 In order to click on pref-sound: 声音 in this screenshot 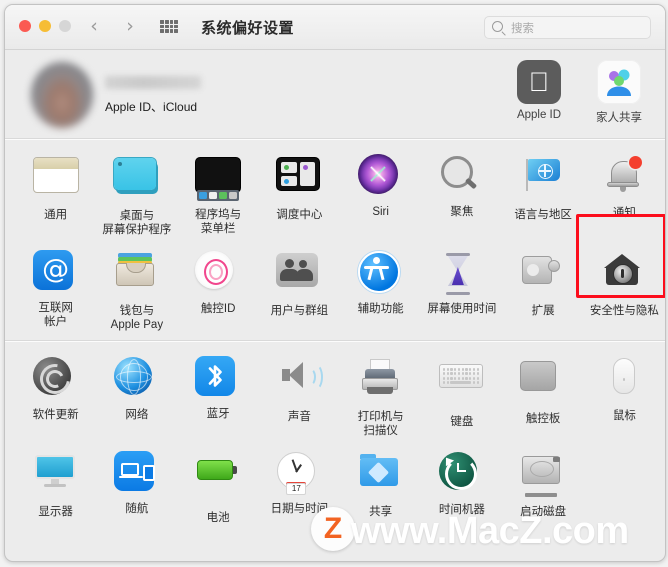, I will do `click(299, 394)`.